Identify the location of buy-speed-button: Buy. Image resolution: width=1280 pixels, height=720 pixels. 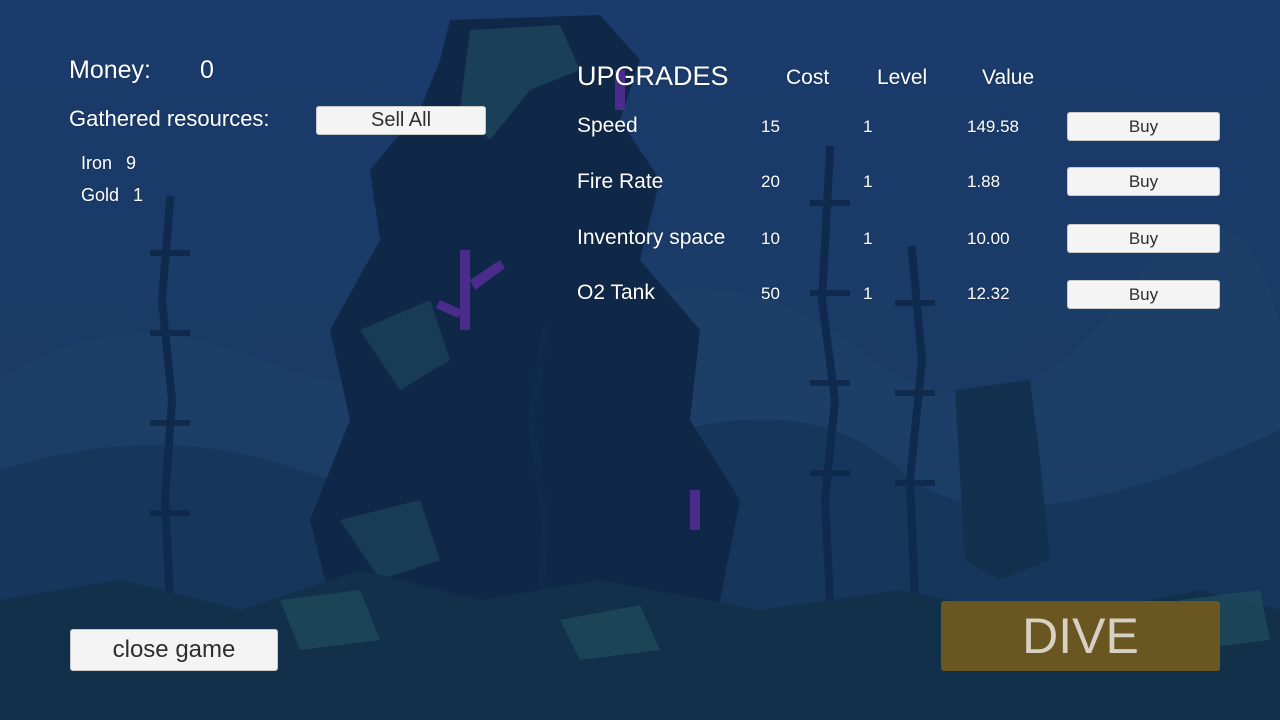
(1143, 126).